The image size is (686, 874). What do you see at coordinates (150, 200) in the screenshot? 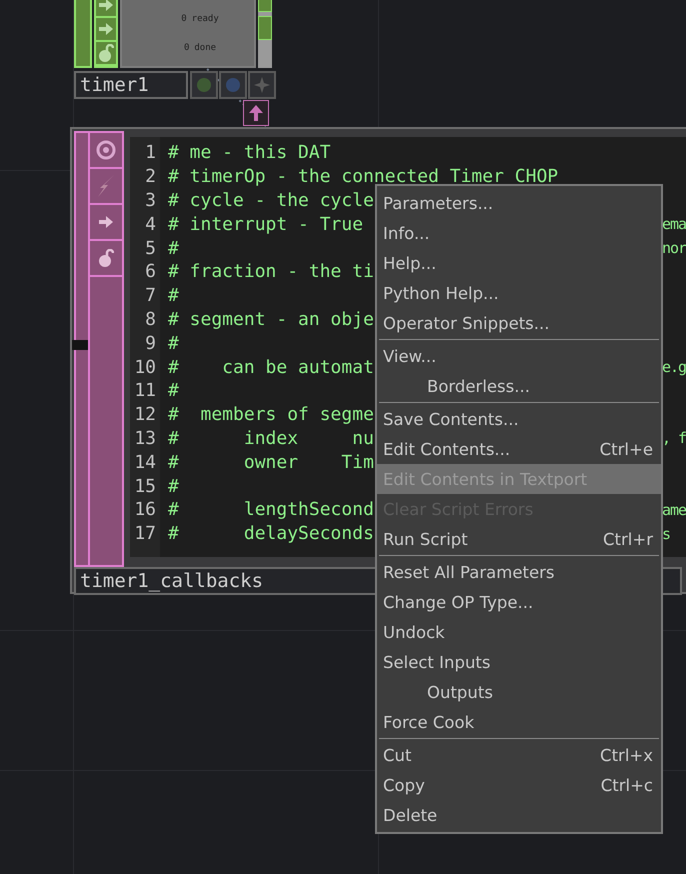
I see `line-number: 3` at bounding box center [150, 200].